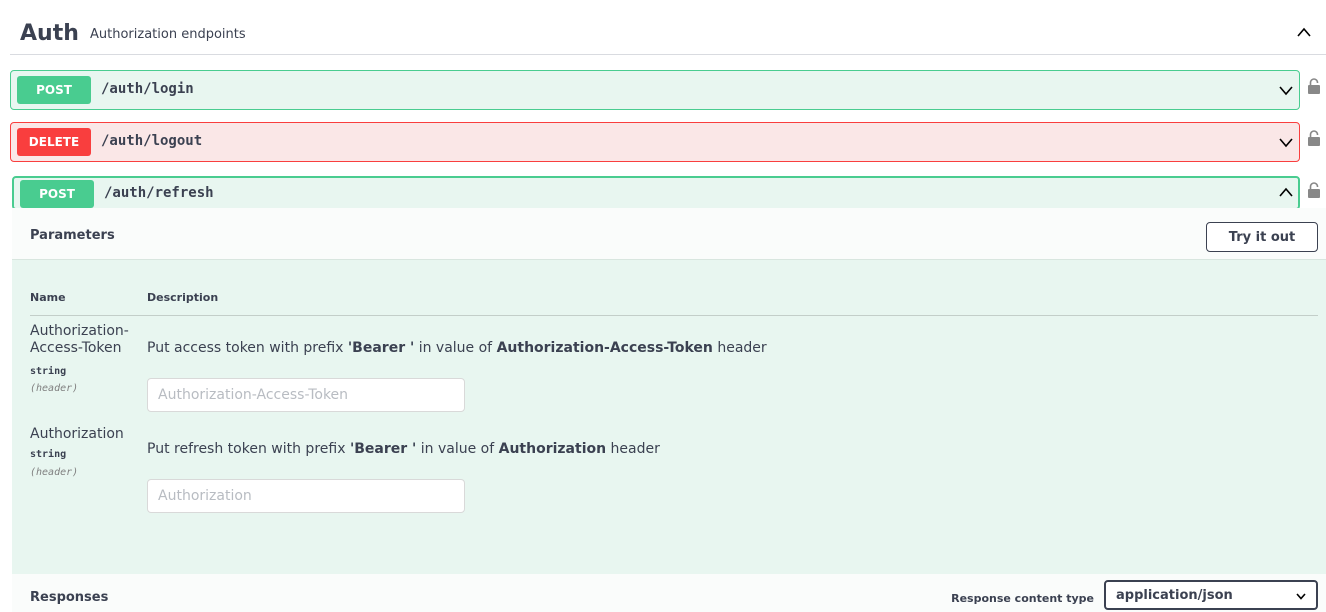  What do you see at coordinates (306, 395) in the screenshot?
I see `authorization-access-token-input` at bounding box center [306, 395].